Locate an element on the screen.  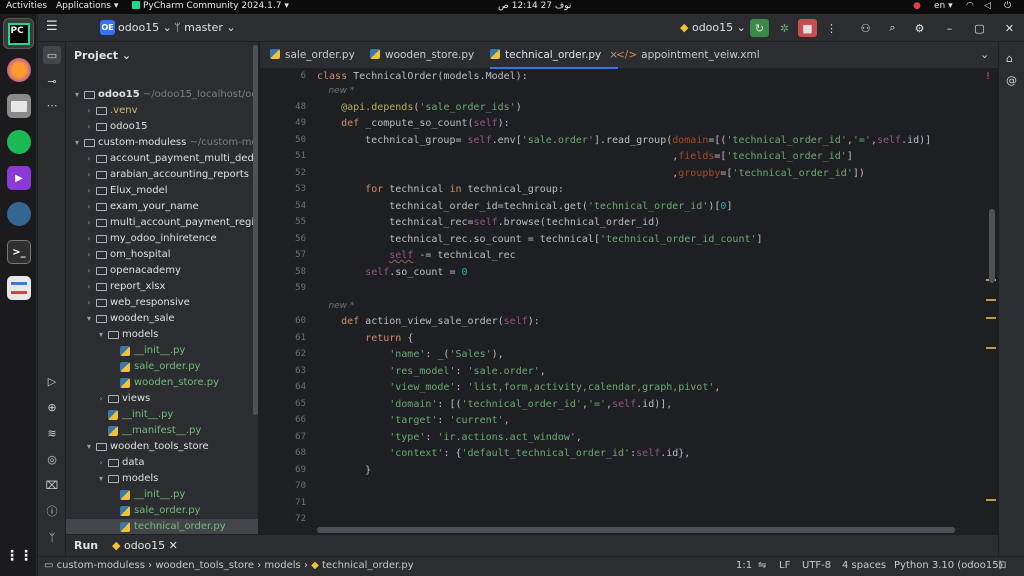
tree-row: › arabian_accounting_reports is located at coordinates (162, 175).